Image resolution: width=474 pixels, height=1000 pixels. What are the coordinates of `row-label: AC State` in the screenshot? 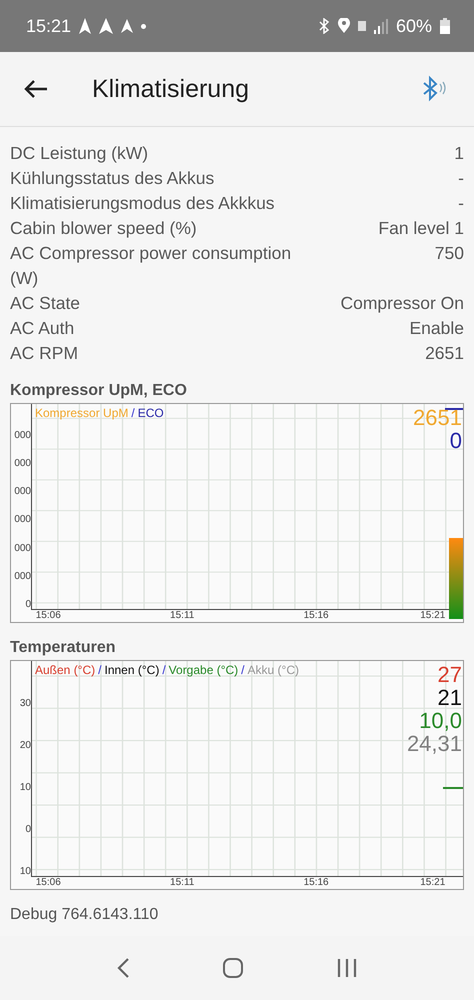 It's located at (45, 303).